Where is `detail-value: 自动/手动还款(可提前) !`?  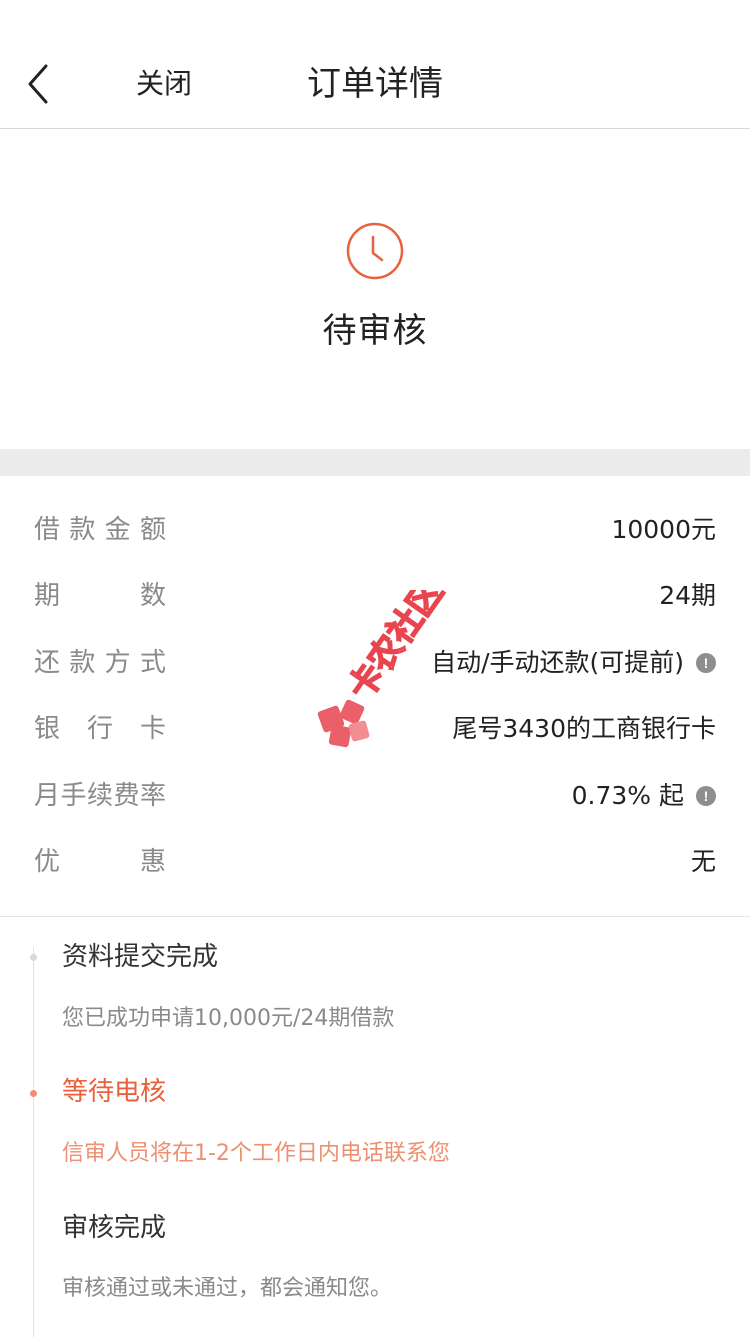 detail-value: 自动/手动还款(可提前) ! is located at coordinates (573, 663).